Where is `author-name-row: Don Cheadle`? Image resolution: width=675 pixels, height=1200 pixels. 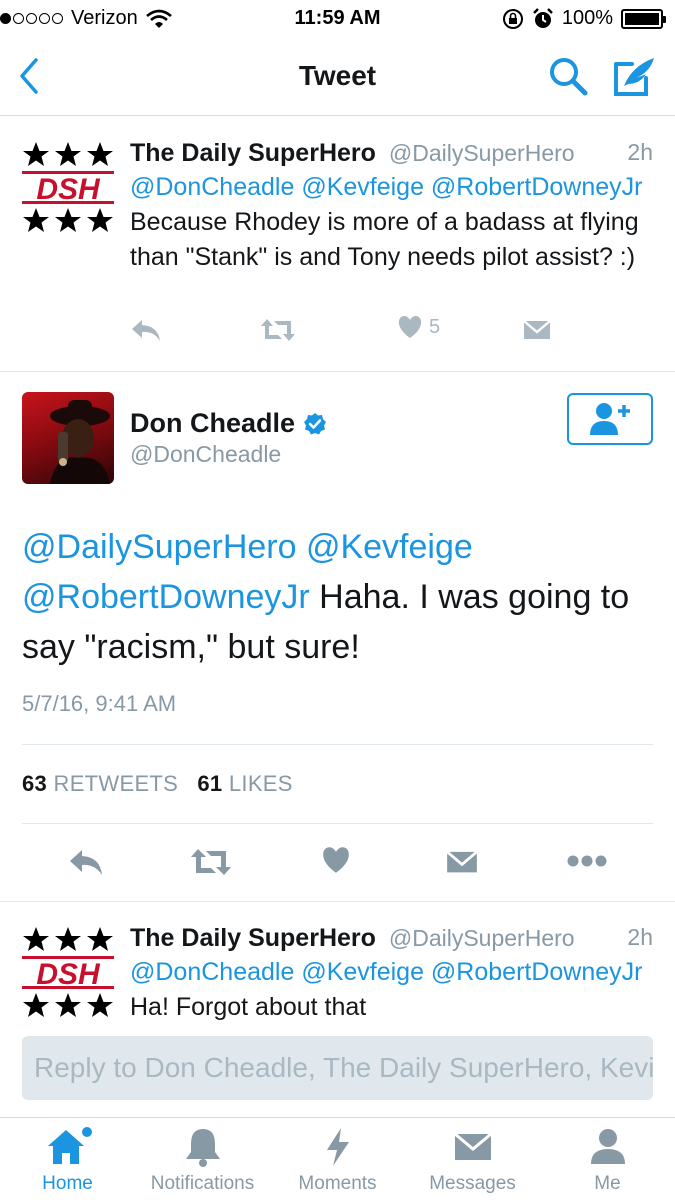 author-name-row: Don Cheadle is located at coordinates (228, 423).